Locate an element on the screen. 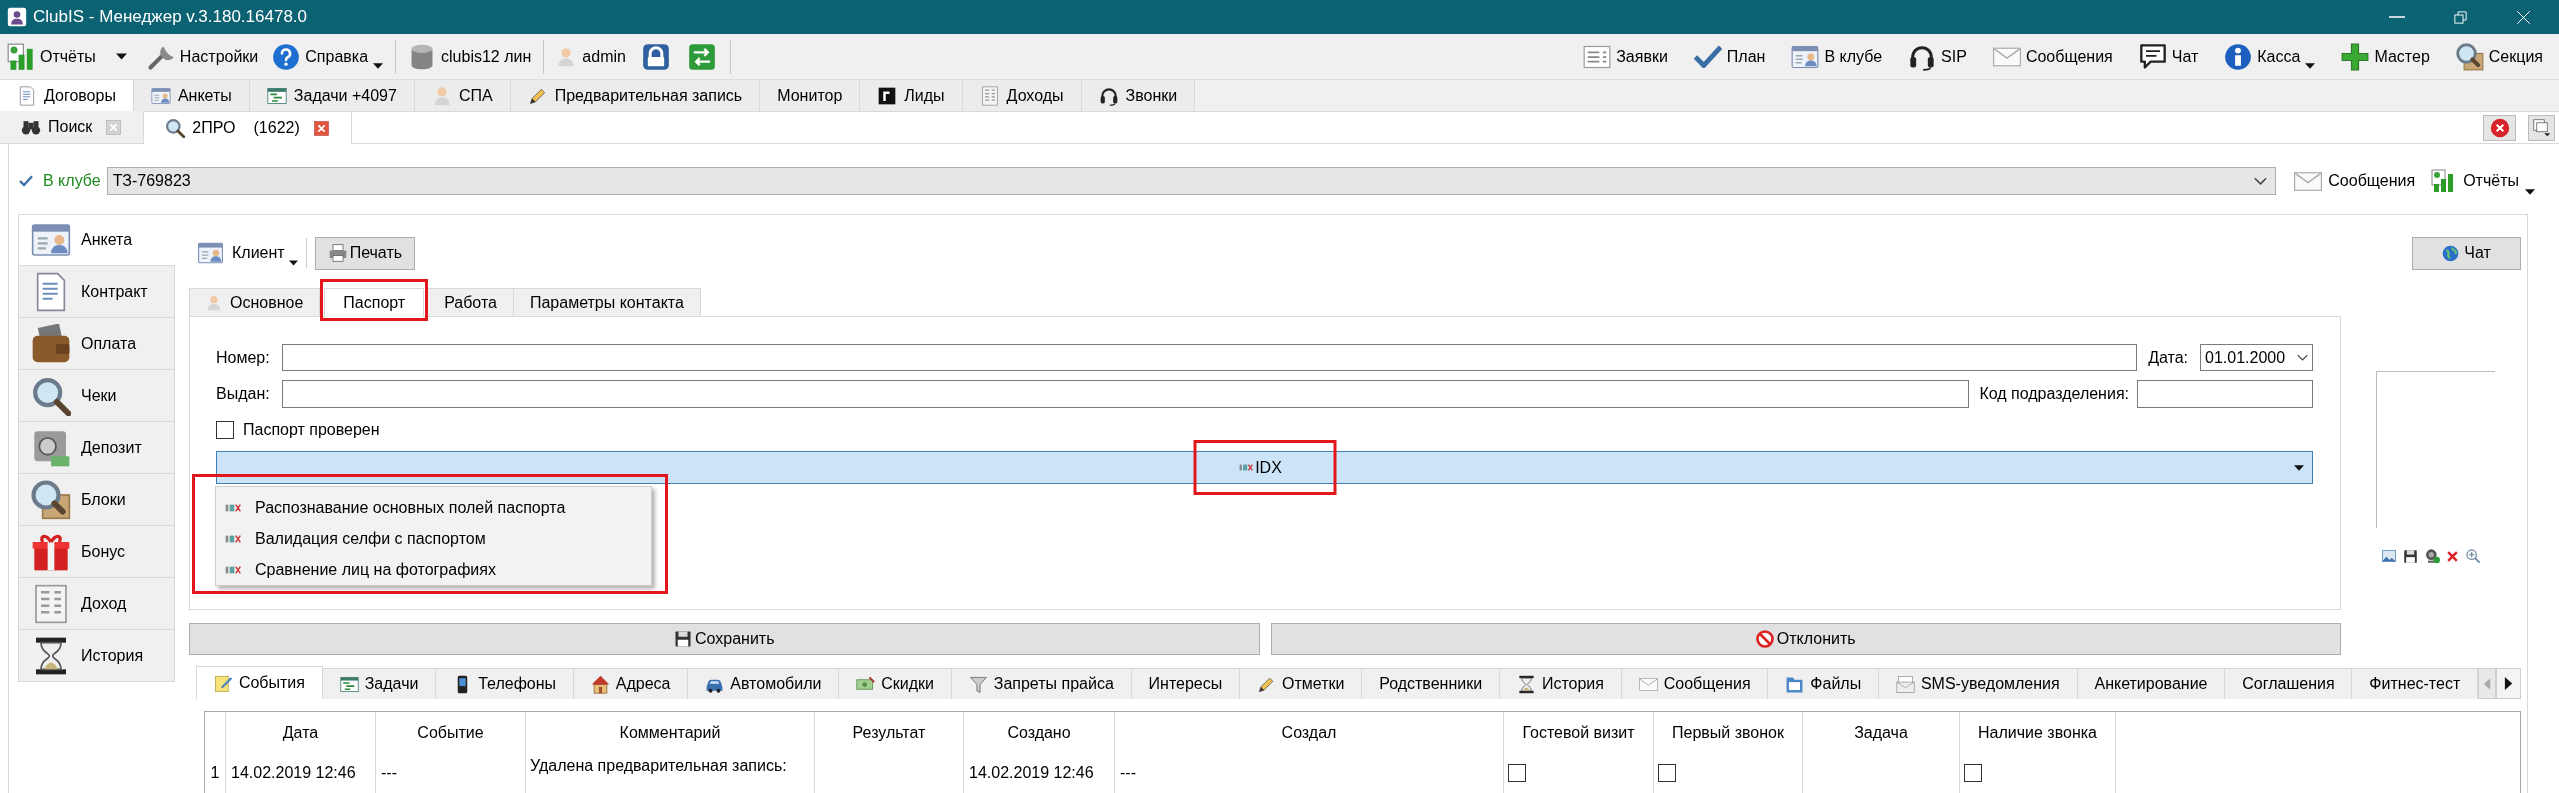 Image resolution: width=2559 pixels, height=793 pixels. bar-chart-icon is located at coordinates (21, 56).